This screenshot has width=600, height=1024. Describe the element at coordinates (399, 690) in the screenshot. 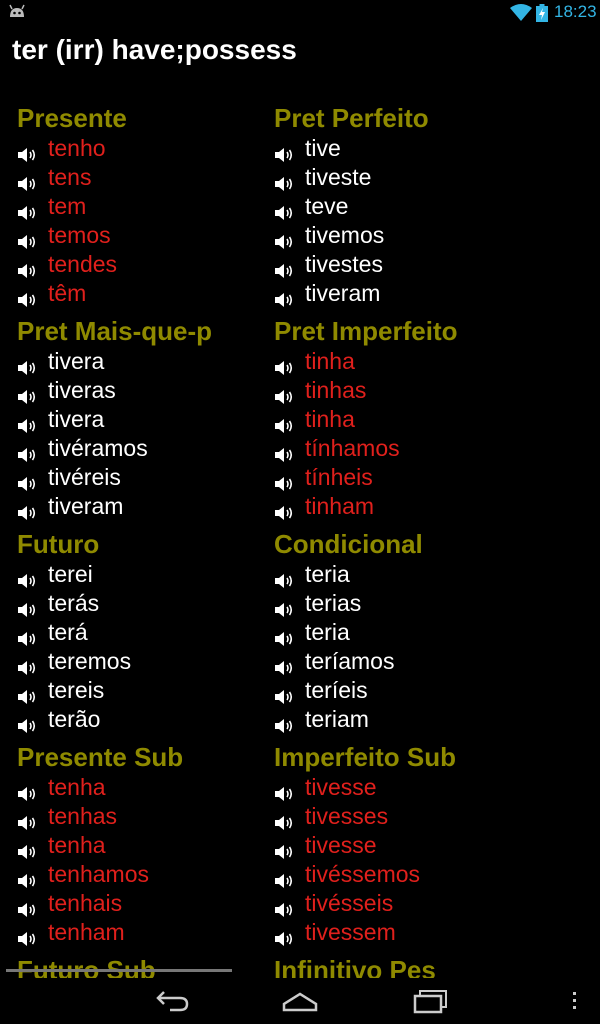

I see `conjugation-row: teríeis` at that location.